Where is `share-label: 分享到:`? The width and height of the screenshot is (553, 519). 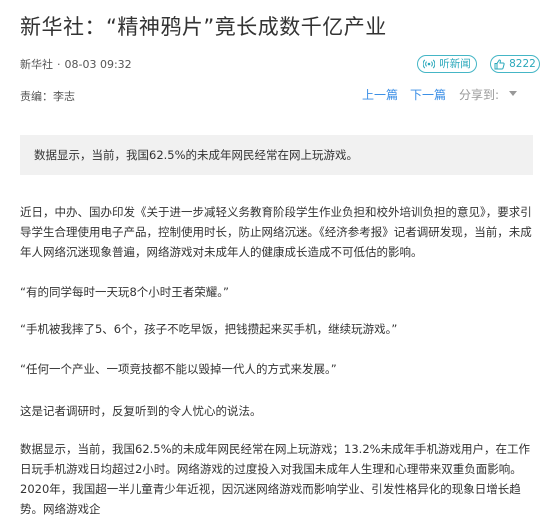 share-label: 分享到: is located at coordinates (479, 95).